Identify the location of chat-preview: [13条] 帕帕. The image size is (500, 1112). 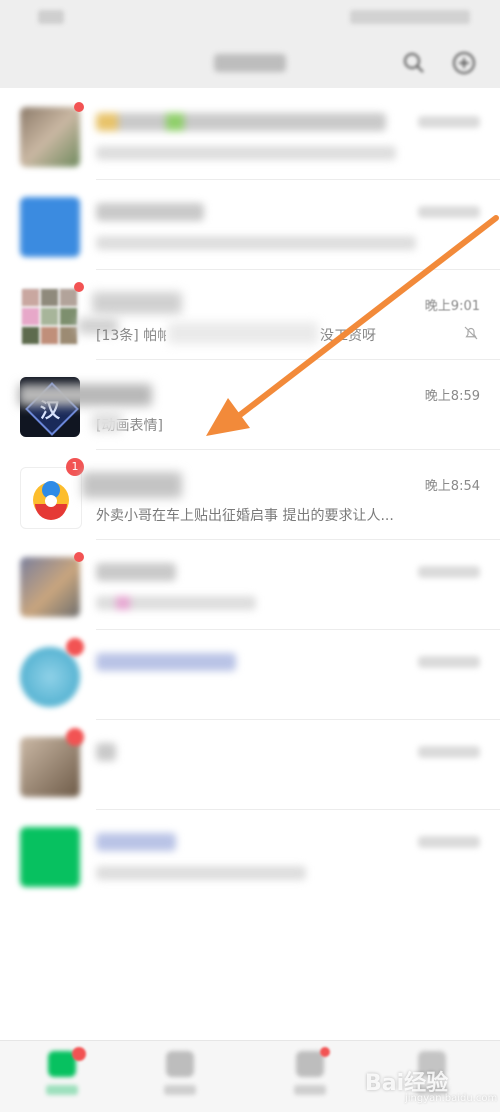
(131, 336).